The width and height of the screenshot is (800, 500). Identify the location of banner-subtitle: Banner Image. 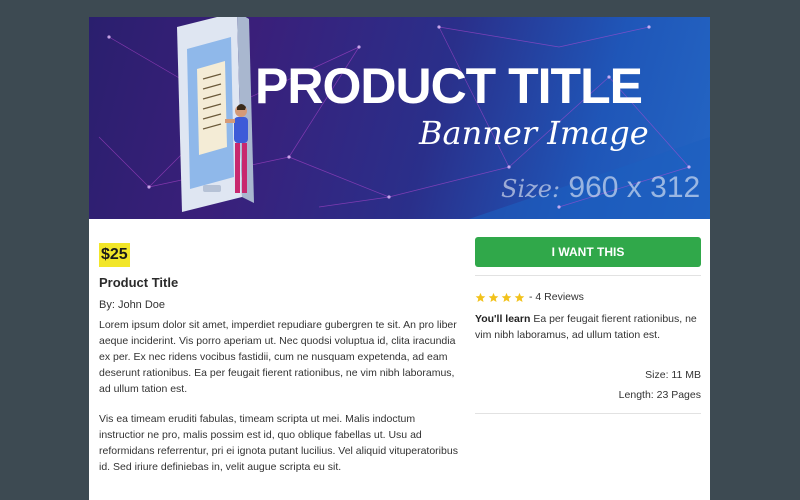
(534, 133).